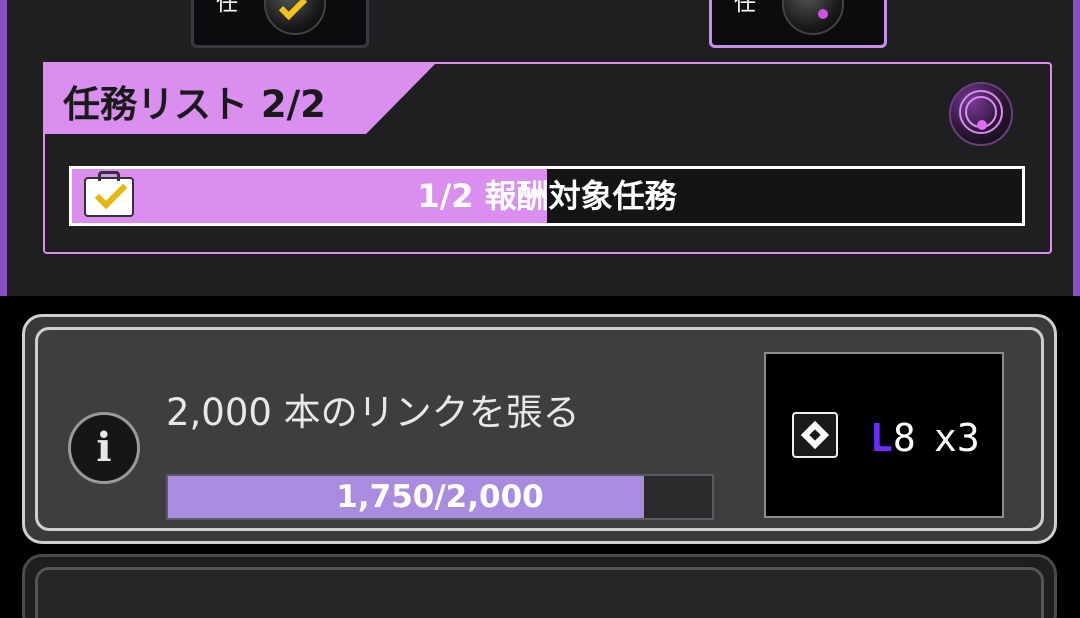 The image size is (1080, 618). Describe the element at coordinates (813, 17) in the screenshot. I see `active-medal-icon` at that location.